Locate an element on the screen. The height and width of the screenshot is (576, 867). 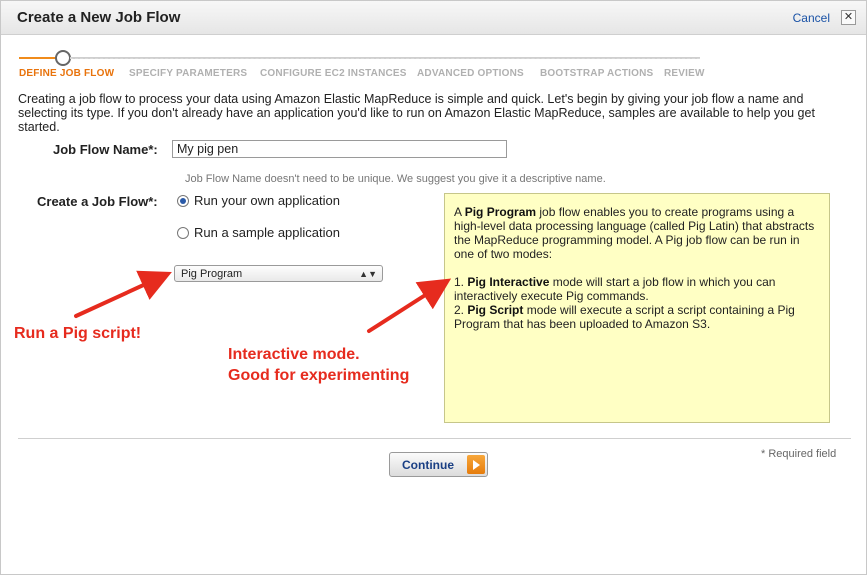
annotation-arrow-left is located at coordinates (123, 294).